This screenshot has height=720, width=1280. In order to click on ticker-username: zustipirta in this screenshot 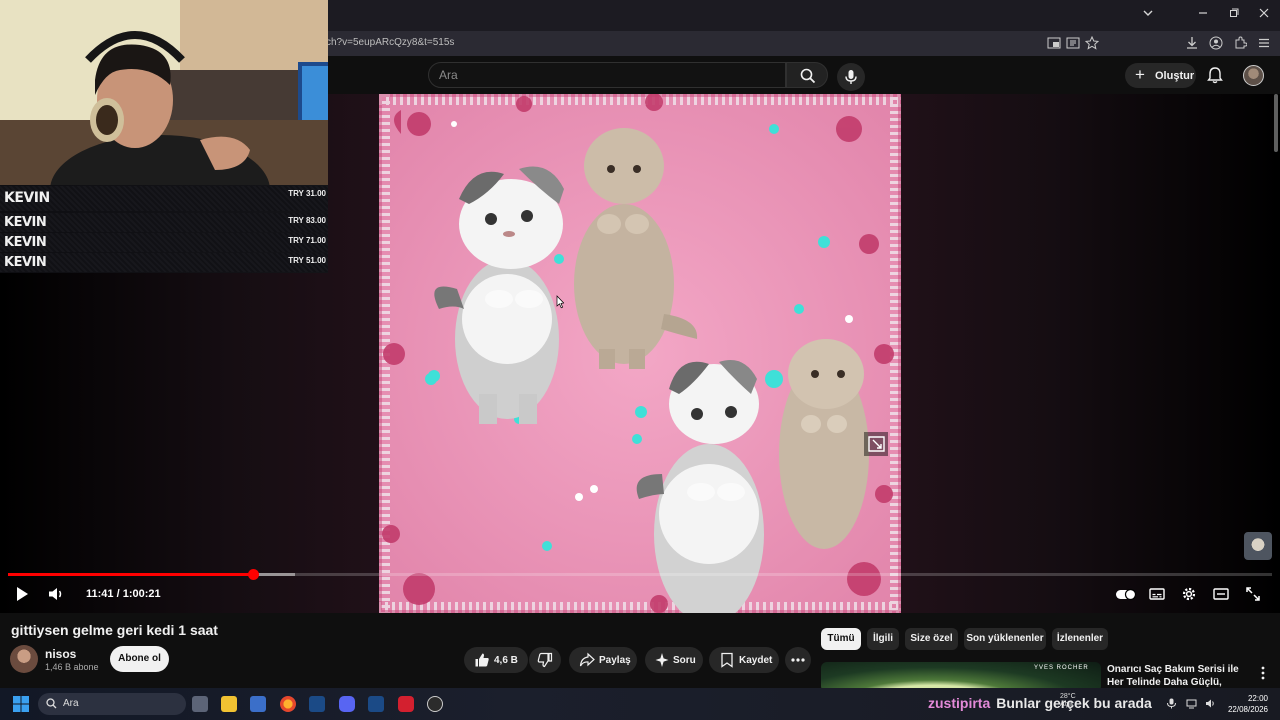, I will do `click(959, 703)`.